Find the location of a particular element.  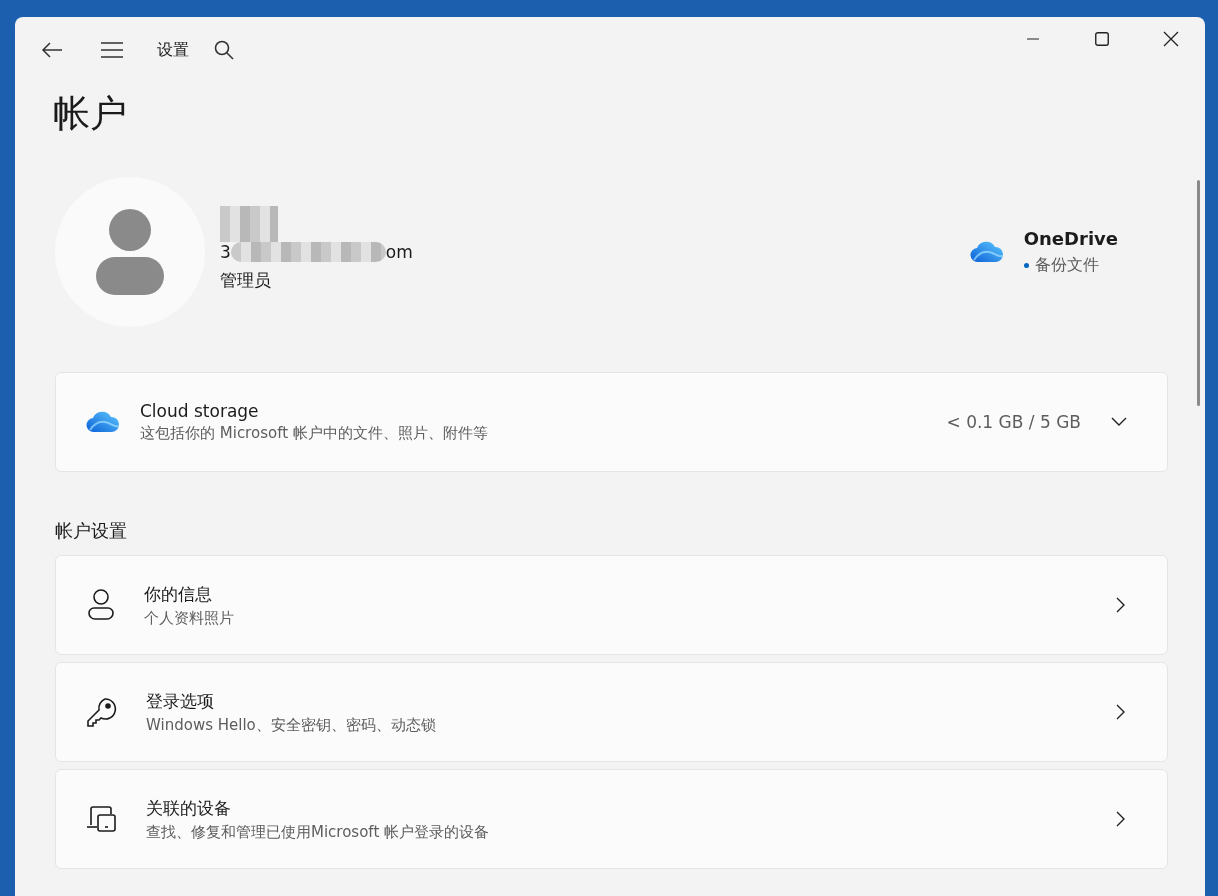

account-role: 管理员 is located at coordinates (246, 280).